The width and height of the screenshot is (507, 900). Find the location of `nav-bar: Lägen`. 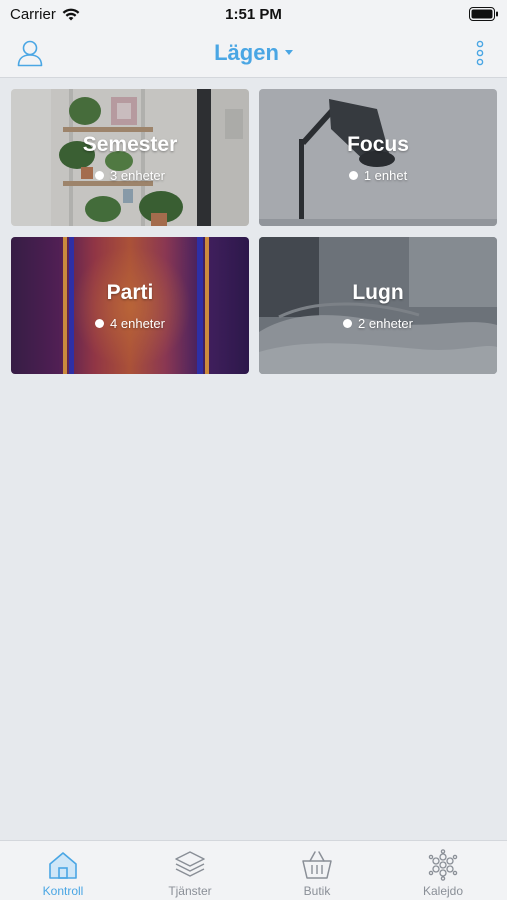

nav-bar: Lägen is located at coordinates (253, 53).